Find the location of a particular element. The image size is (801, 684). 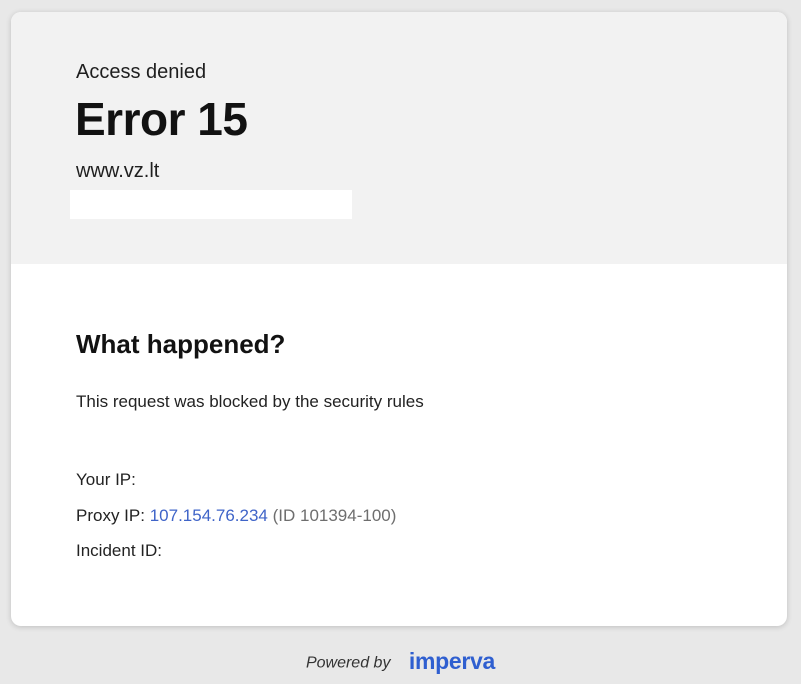

powered-by-text: Powered by is located at coordinates (348, 663).